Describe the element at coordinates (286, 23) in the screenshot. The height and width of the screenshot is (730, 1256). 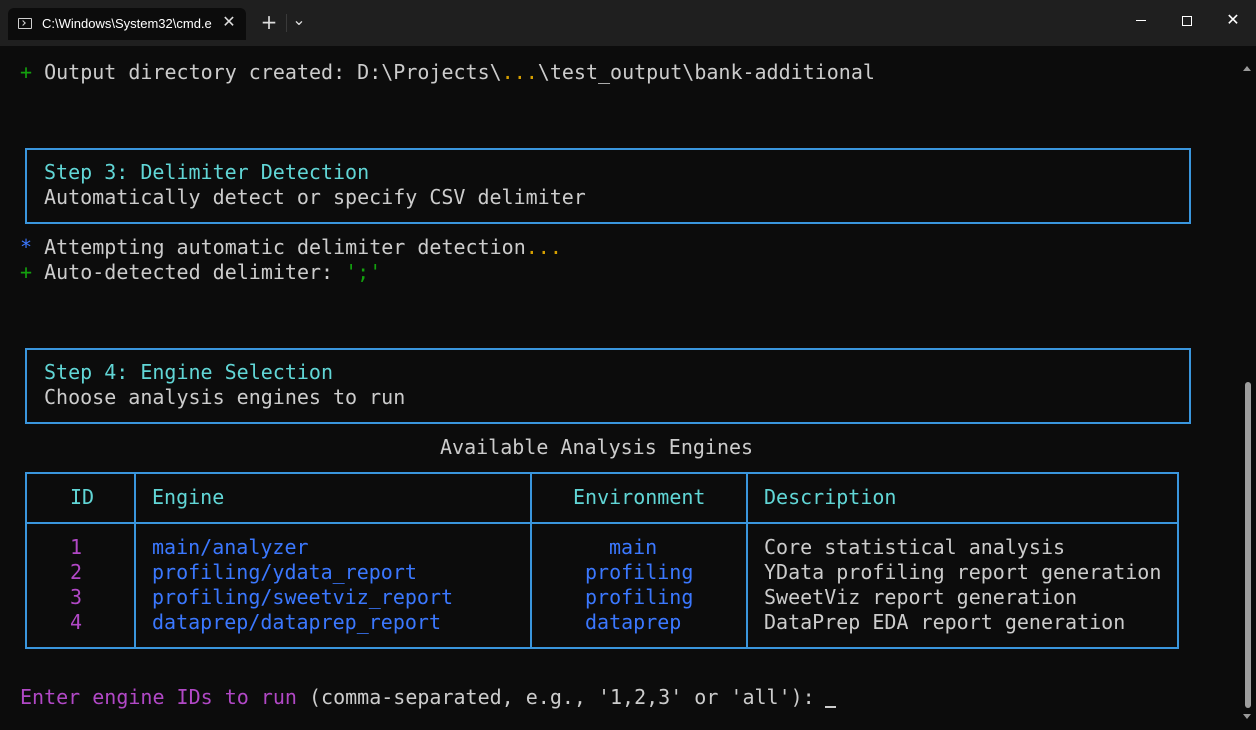
I see `title-bar-separator` at that location.